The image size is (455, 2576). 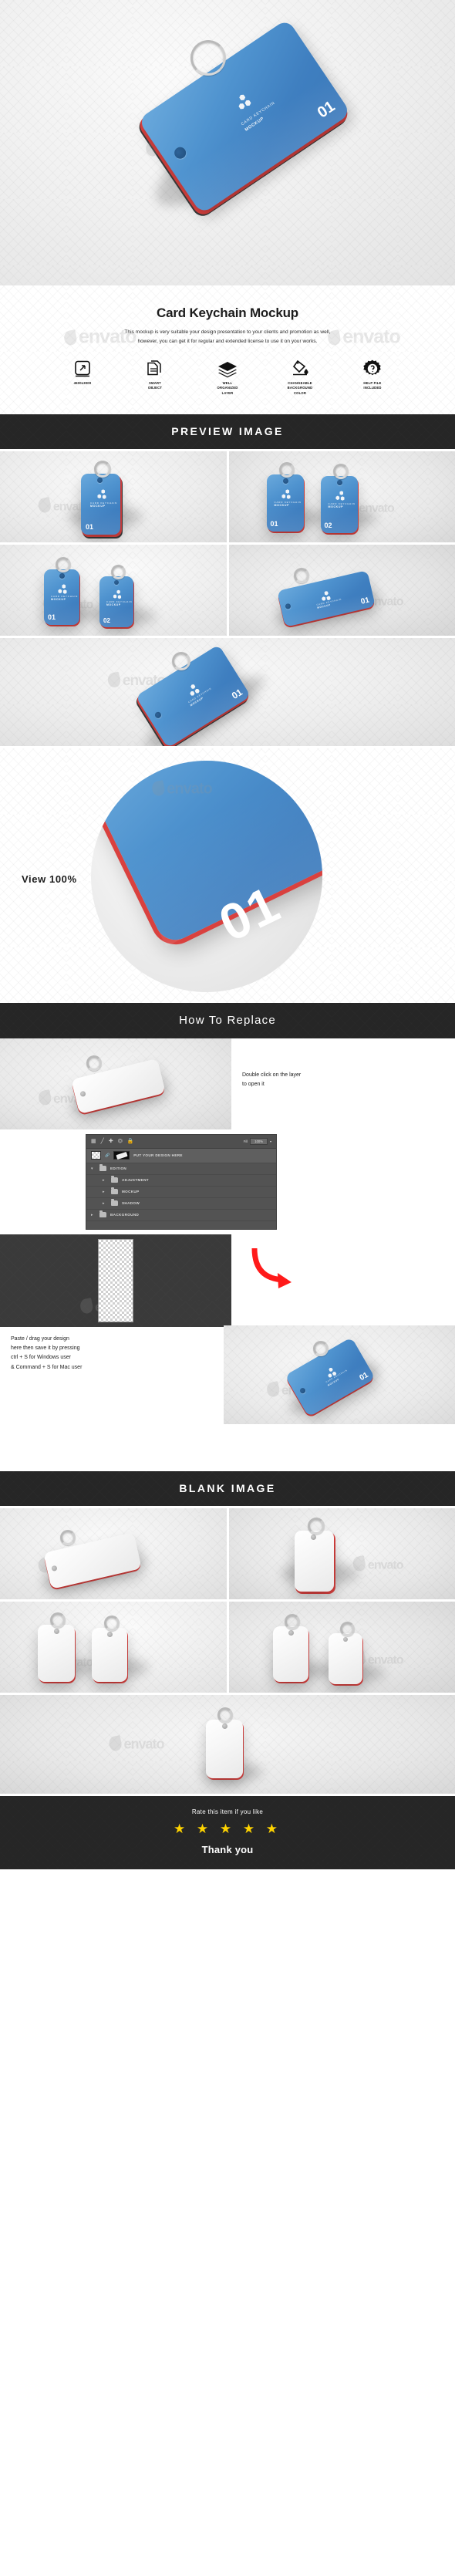 I want to click on layer-row-edition: ▾ EDITION, so click(x=181, y=1169).